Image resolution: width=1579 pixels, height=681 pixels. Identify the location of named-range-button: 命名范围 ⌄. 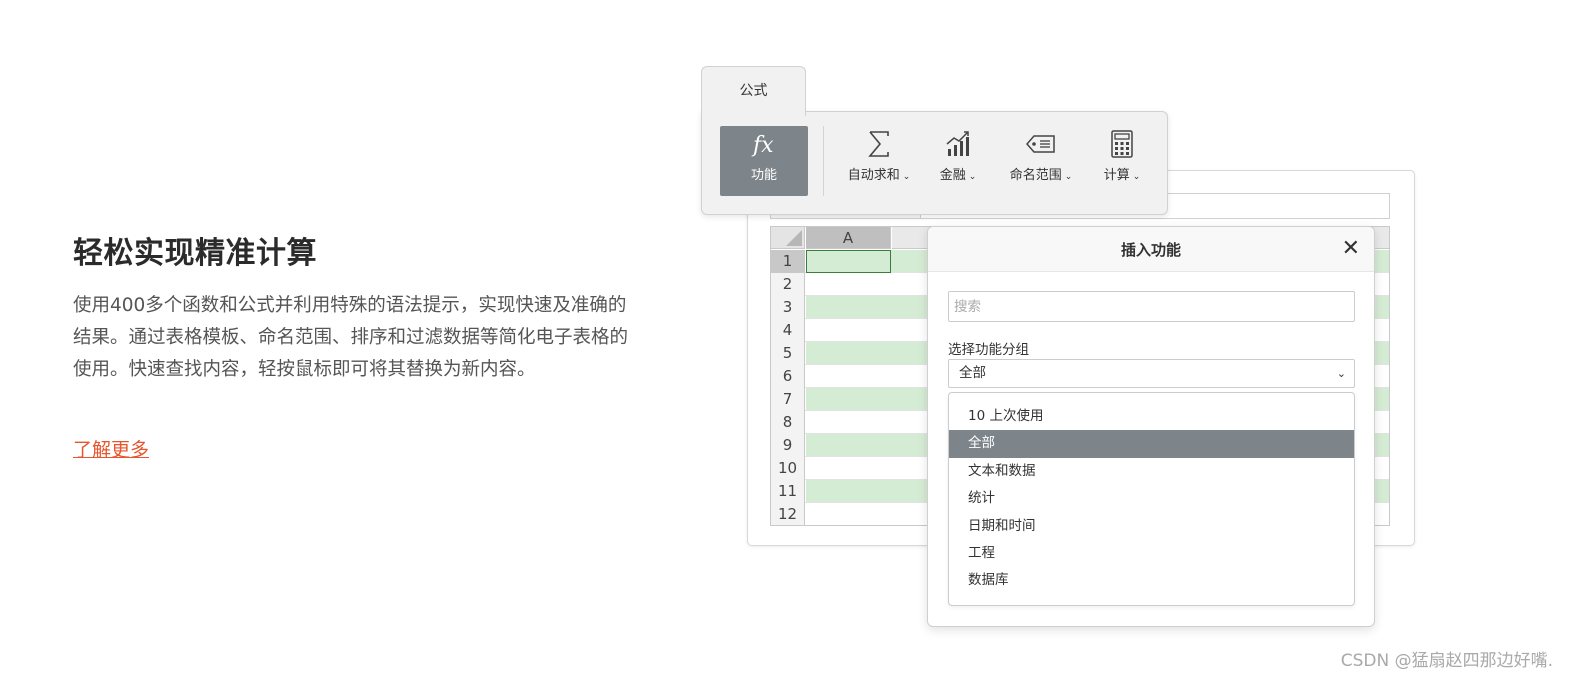
(1041, 161).